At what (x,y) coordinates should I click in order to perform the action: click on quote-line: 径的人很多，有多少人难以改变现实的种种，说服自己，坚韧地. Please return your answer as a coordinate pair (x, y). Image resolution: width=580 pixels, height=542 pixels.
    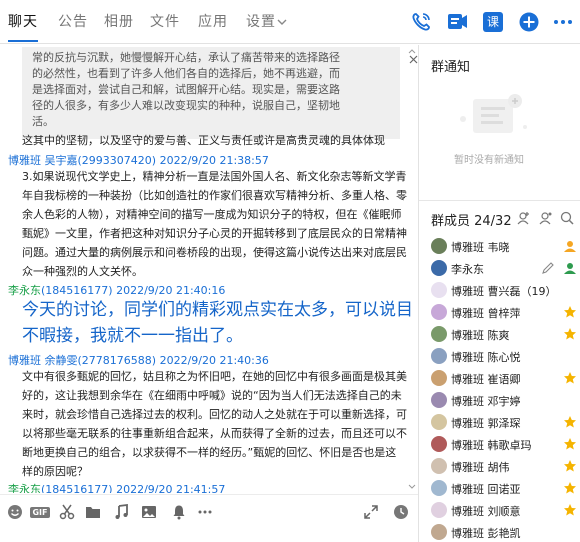
    Looking at the image, I should click on (186, 105).